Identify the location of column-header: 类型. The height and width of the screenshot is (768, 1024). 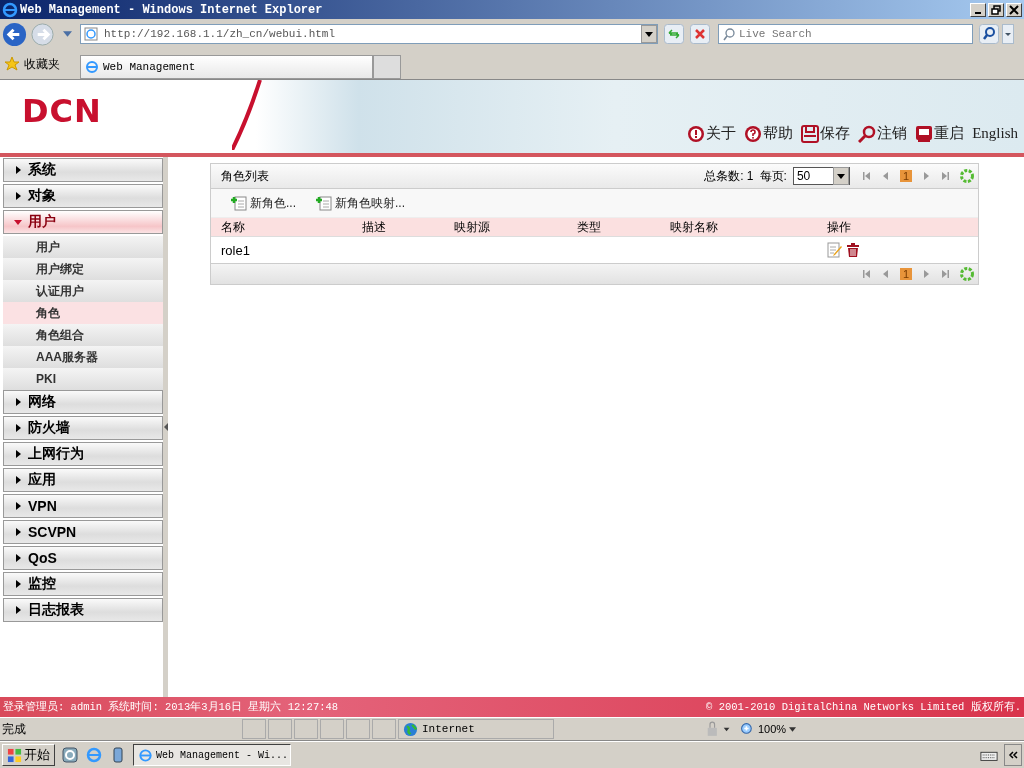
(589, 227).